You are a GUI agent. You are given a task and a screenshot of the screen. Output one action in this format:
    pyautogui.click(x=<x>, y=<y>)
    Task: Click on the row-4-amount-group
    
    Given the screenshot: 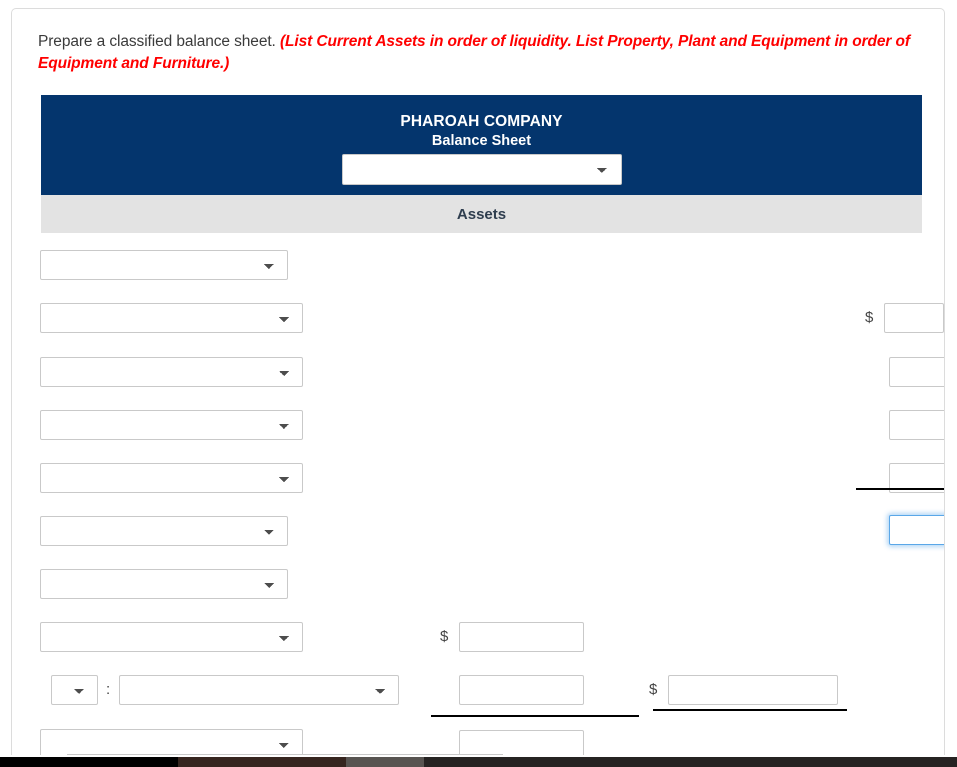 What is the action you would take?
    pyautogui.click(x=916, y=425)
    